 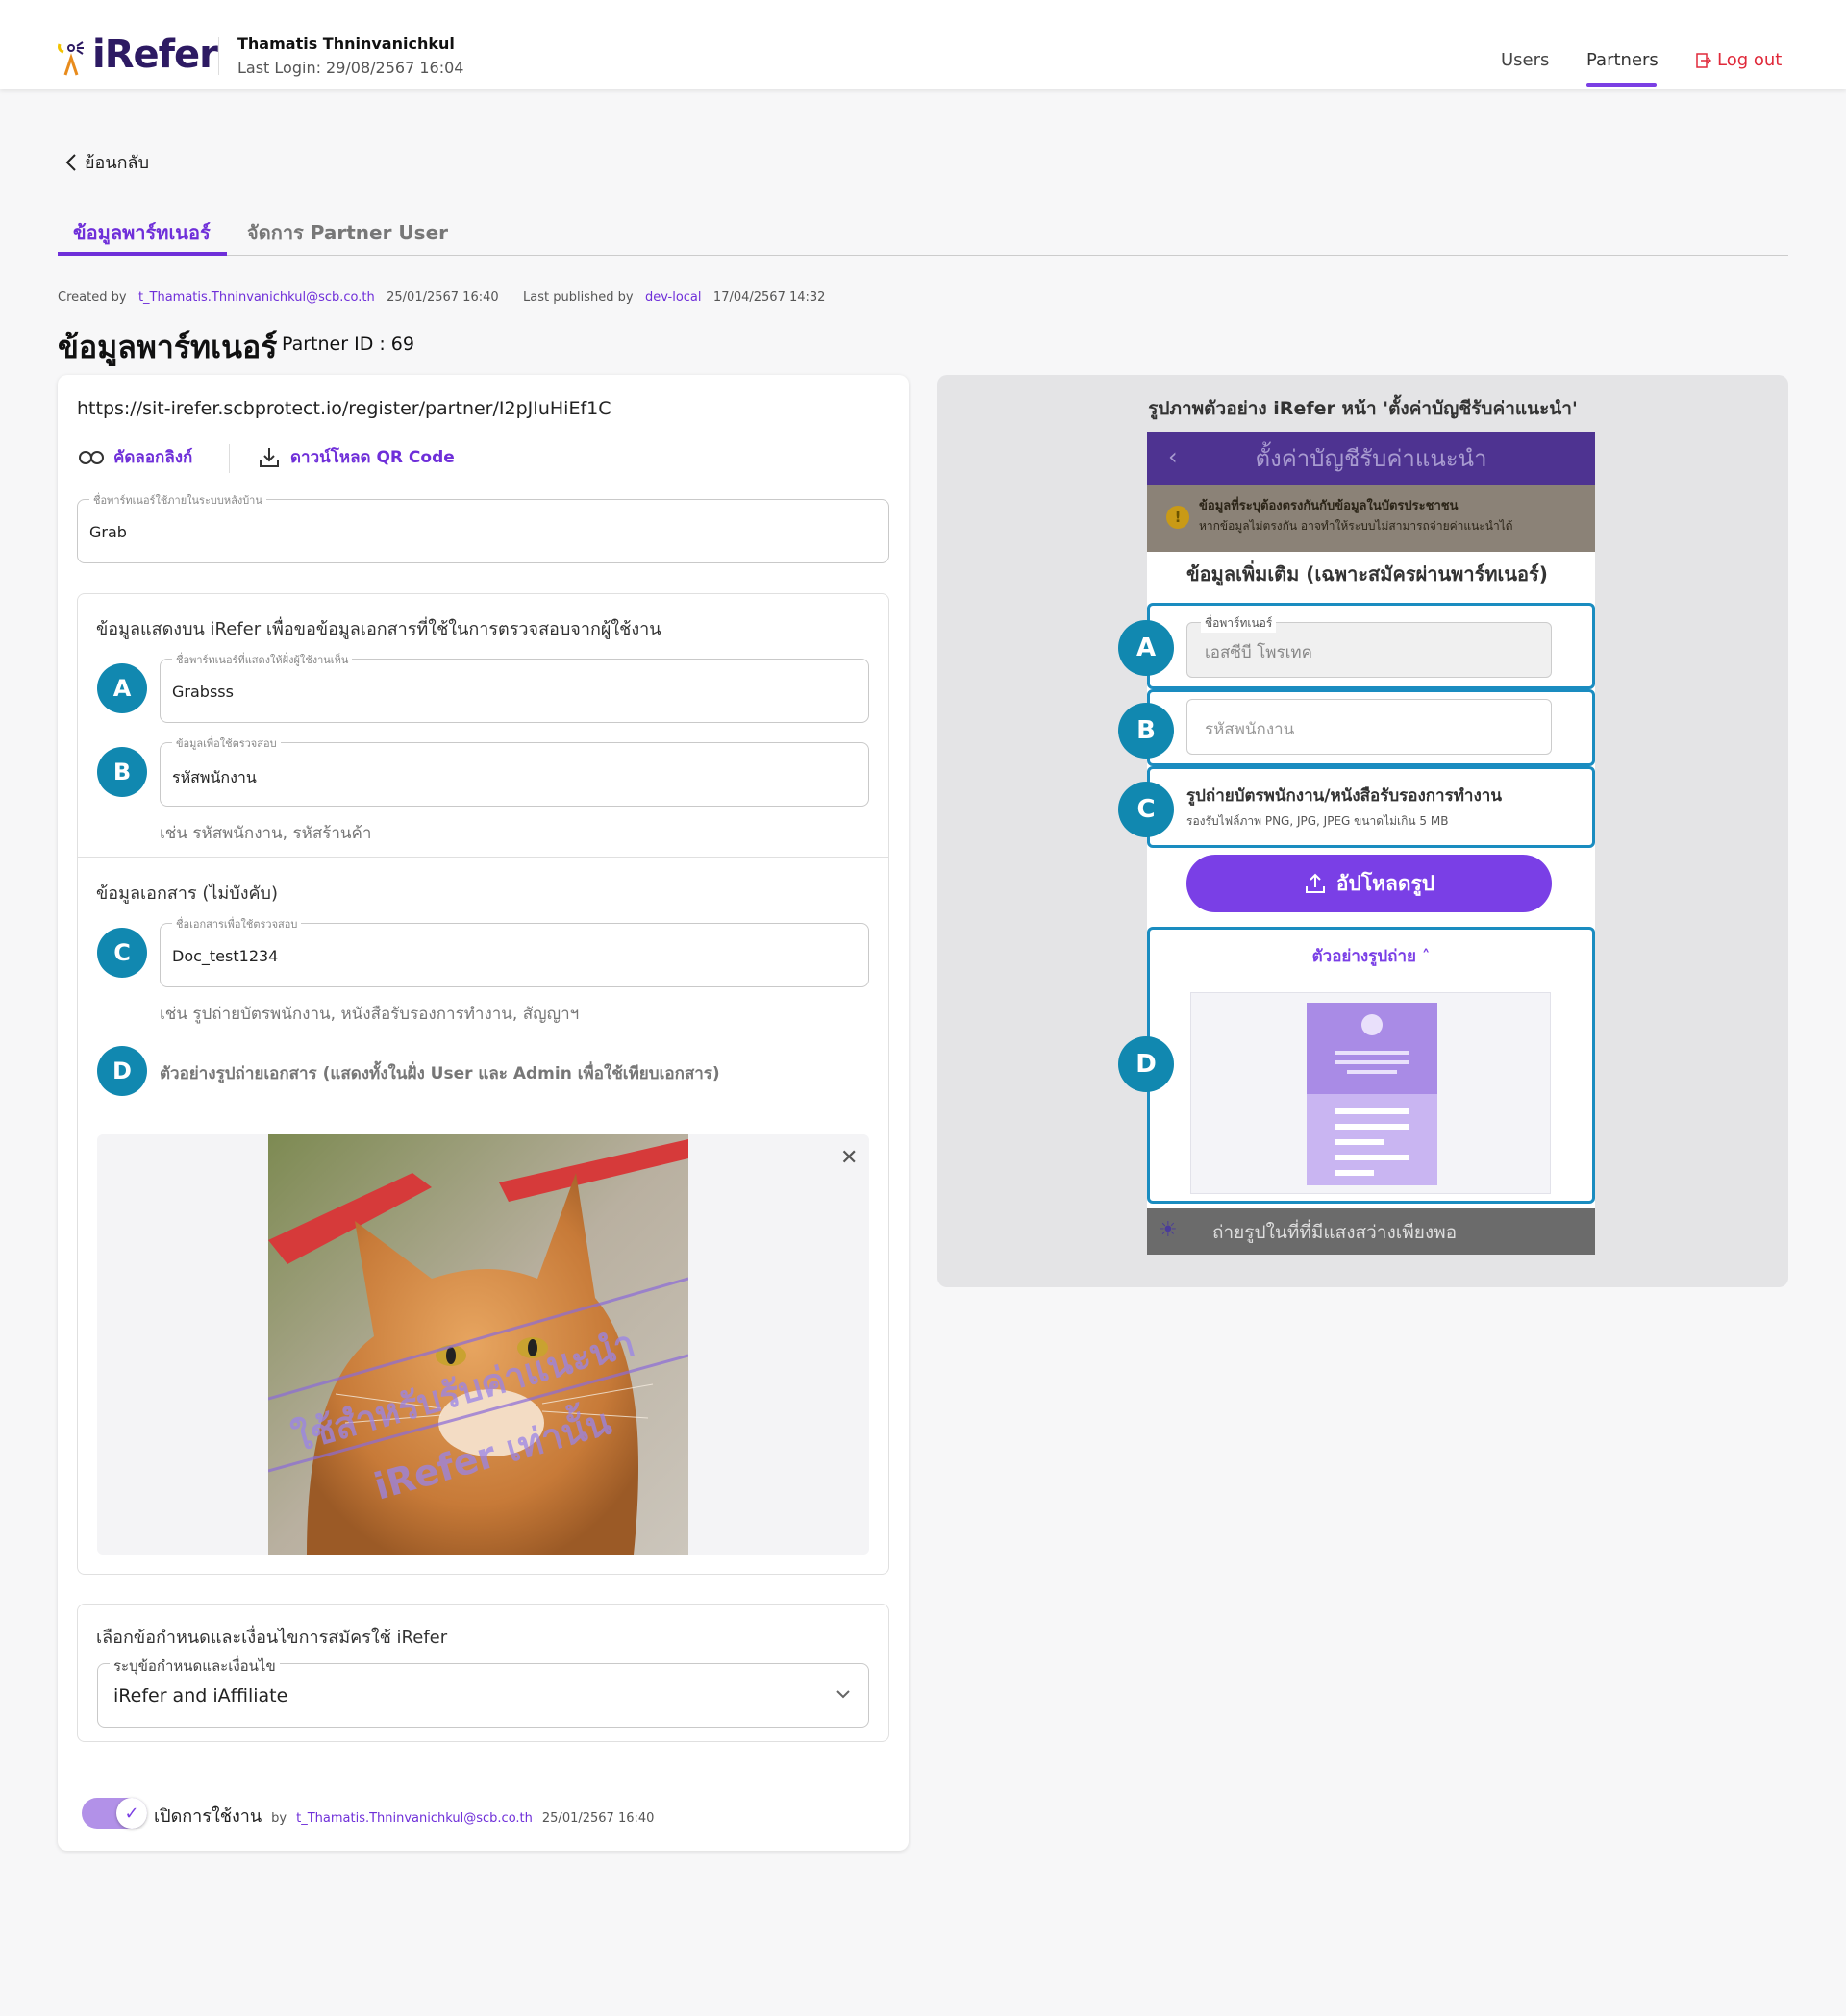 I want to click on upload-icon, so click(x=1315, y=883).